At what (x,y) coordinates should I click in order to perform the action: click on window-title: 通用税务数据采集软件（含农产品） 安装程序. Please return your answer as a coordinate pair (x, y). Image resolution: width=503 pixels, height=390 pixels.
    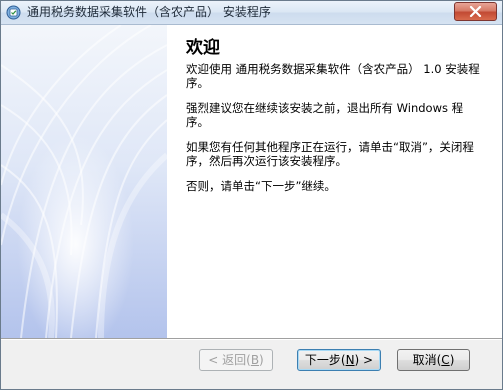
    Looking at the image, I should click on (149, 12).